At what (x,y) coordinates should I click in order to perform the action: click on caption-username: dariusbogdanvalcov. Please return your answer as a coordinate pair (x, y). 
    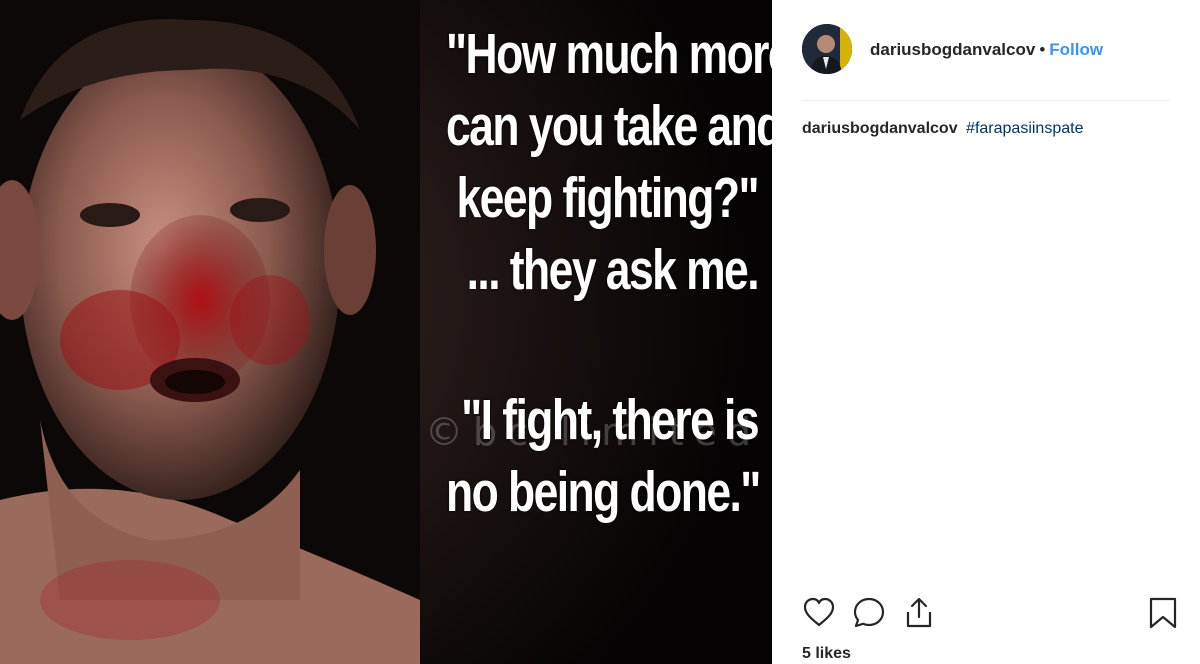
    Looking at the image, I should click on (880, 128).